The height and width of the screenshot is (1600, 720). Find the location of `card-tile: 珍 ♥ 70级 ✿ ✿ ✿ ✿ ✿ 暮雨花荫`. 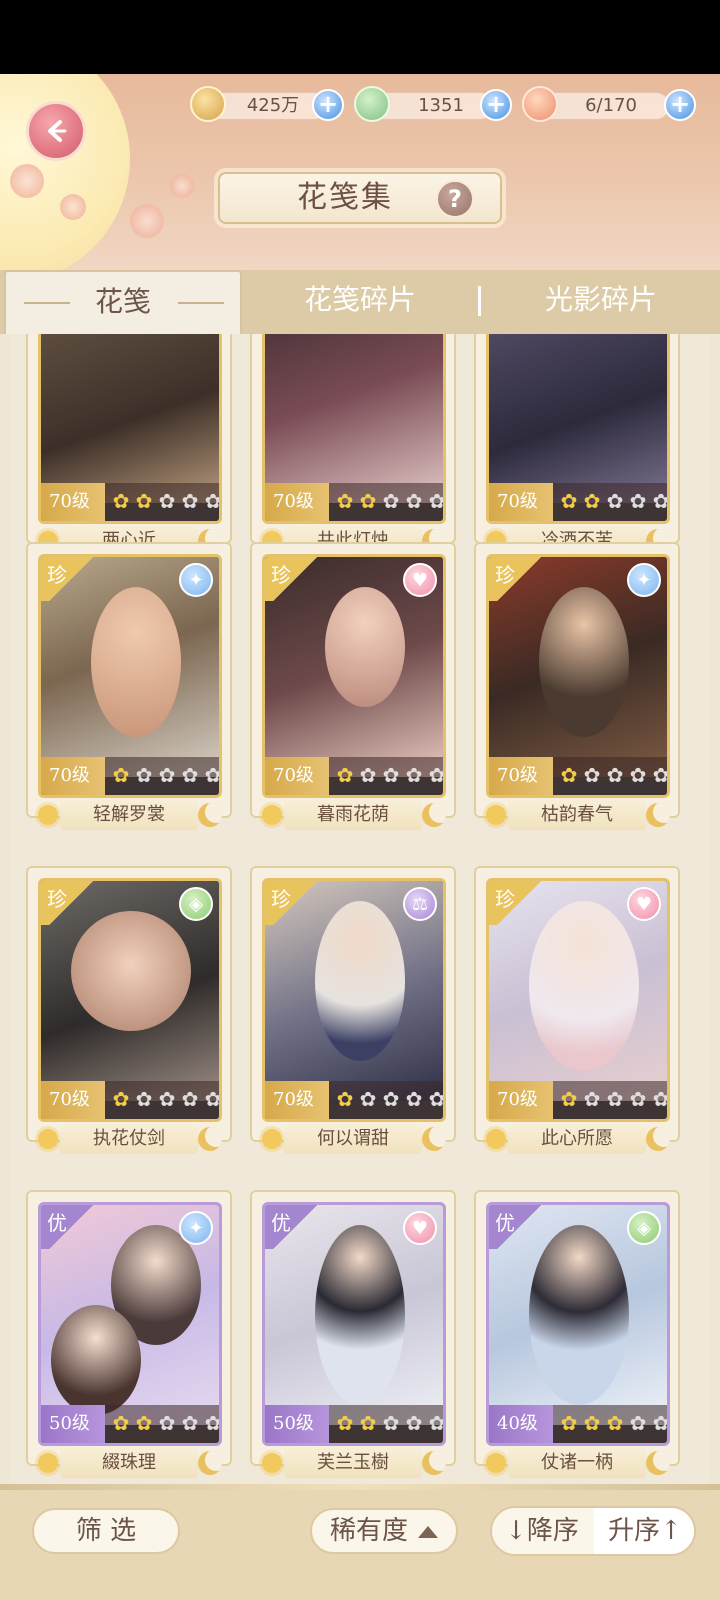

card-tile: 珍 ♥ 70级 ✿ ✿ ✿ ✿ ✿ 暮雨花荫 is located at coordinates (353, 686).